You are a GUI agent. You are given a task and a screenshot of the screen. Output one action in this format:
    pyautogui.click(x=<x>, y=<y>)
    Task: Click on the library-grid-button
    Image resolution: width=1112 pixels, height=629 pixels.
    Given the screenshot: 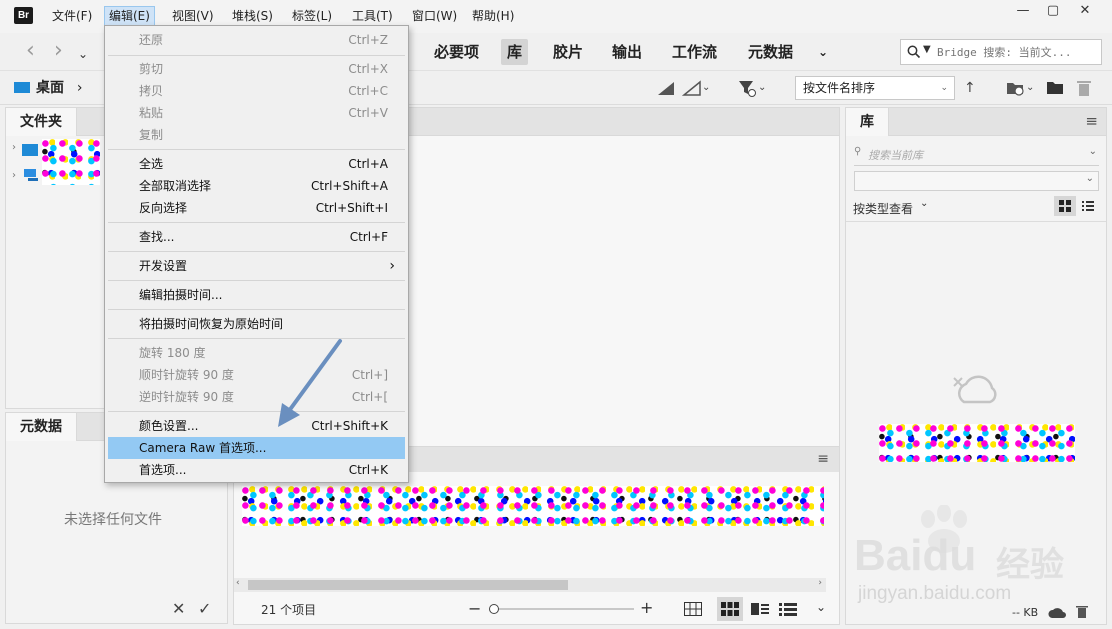 What is the action you would take?
    pyautogui.click(x=1065, y=206)
    